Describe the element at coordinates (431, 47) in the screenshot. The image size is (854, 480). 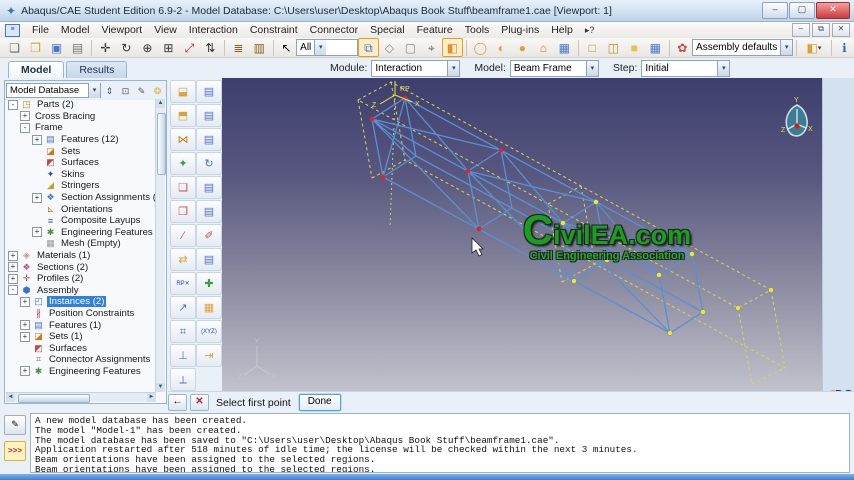
I see `measure-button: ⌖` at that location.